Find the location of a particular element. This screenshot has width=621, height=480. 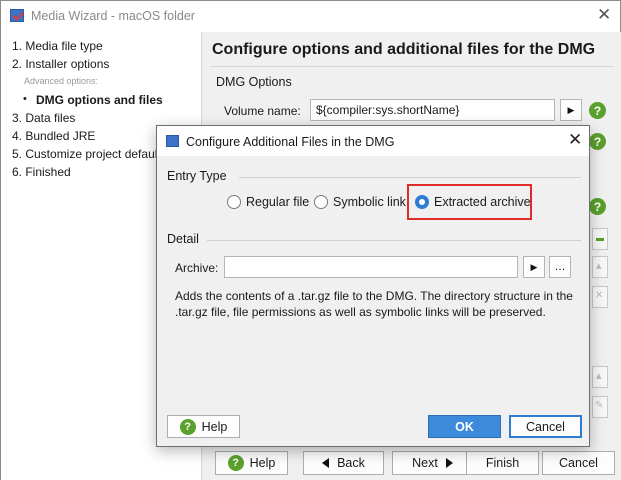

step-installer-options: 2. Installer options is located at coordinates (60, 64).